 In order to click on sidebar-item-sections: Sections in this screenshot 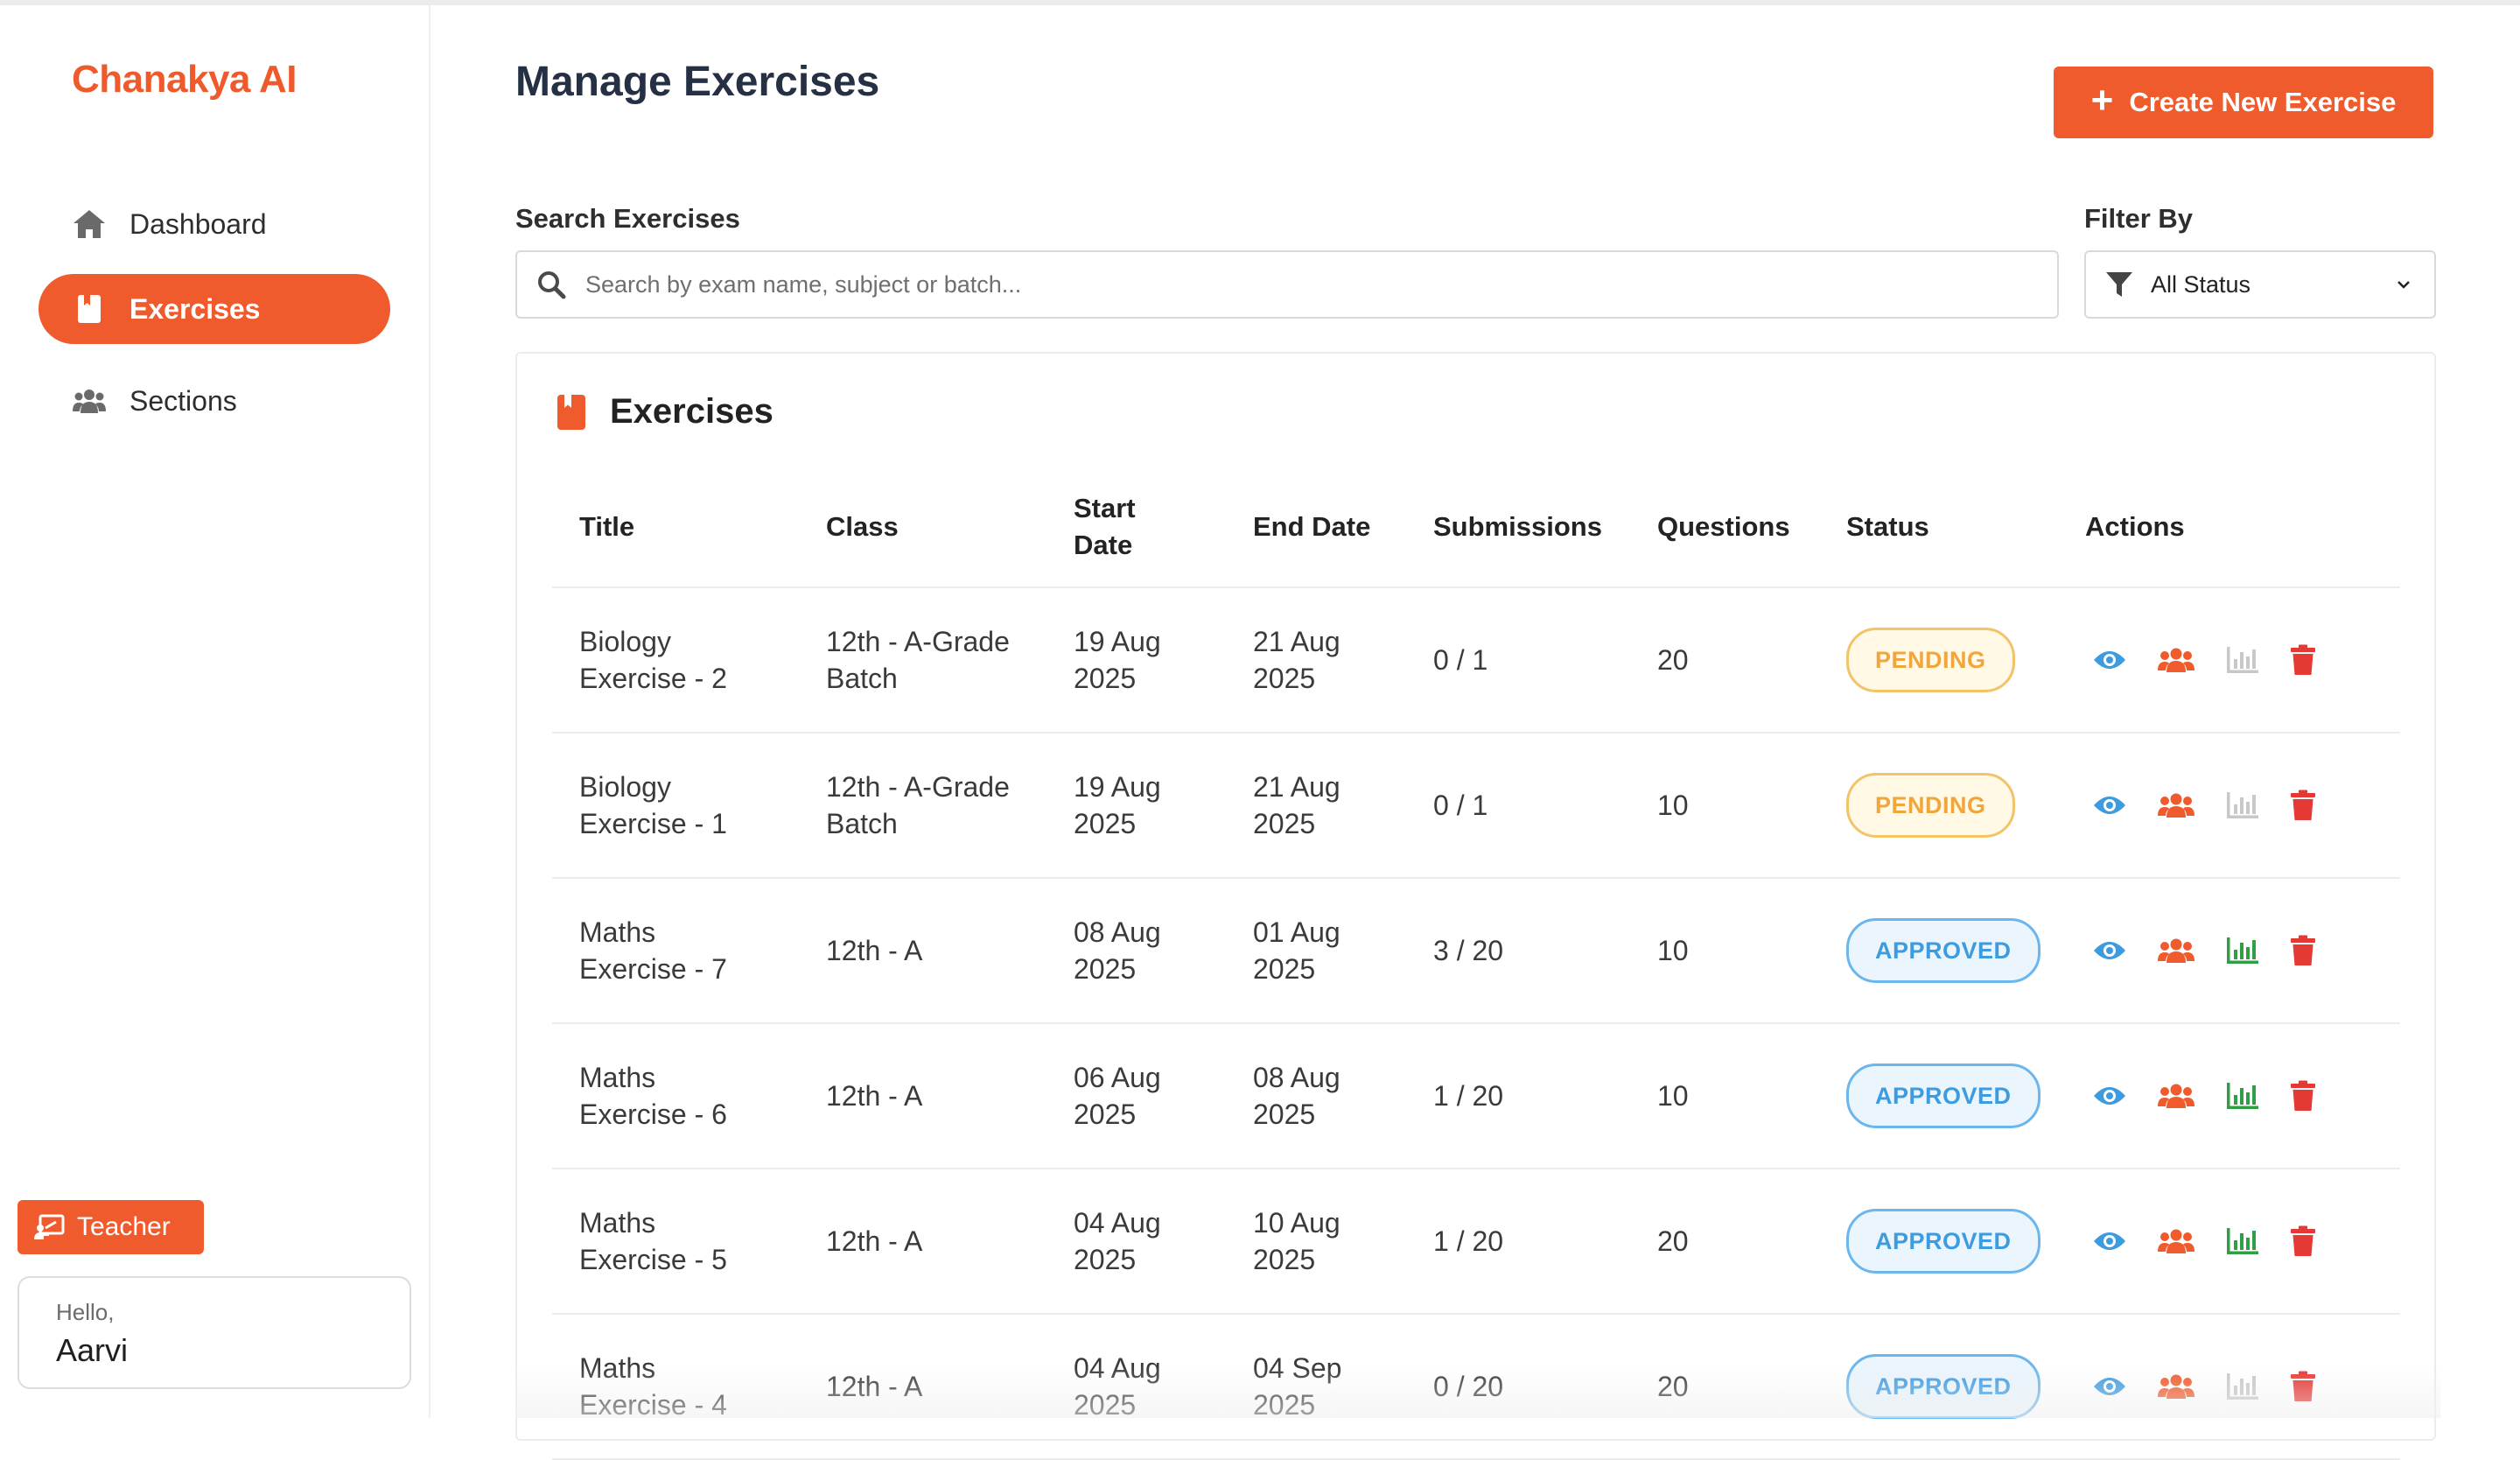, I will do `click(214, 401)`.